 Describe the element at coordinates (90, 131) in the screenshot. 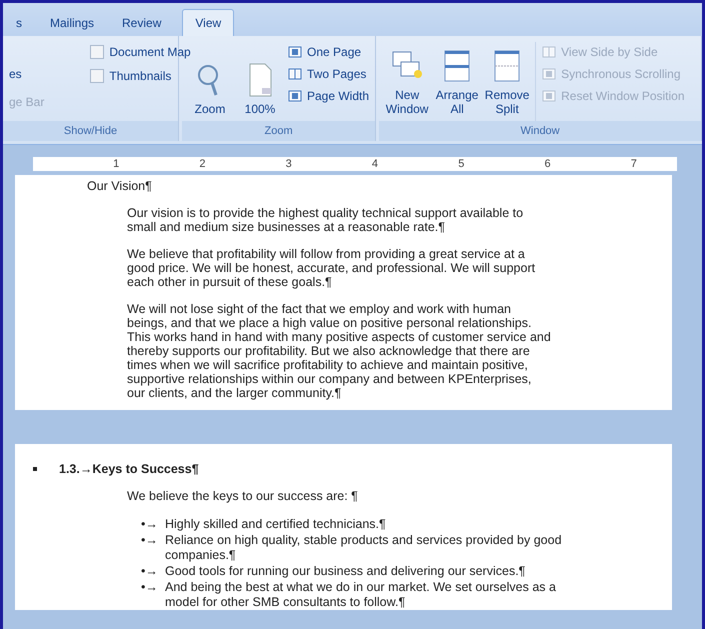

I see `group-label: Show/Hide` at that location.